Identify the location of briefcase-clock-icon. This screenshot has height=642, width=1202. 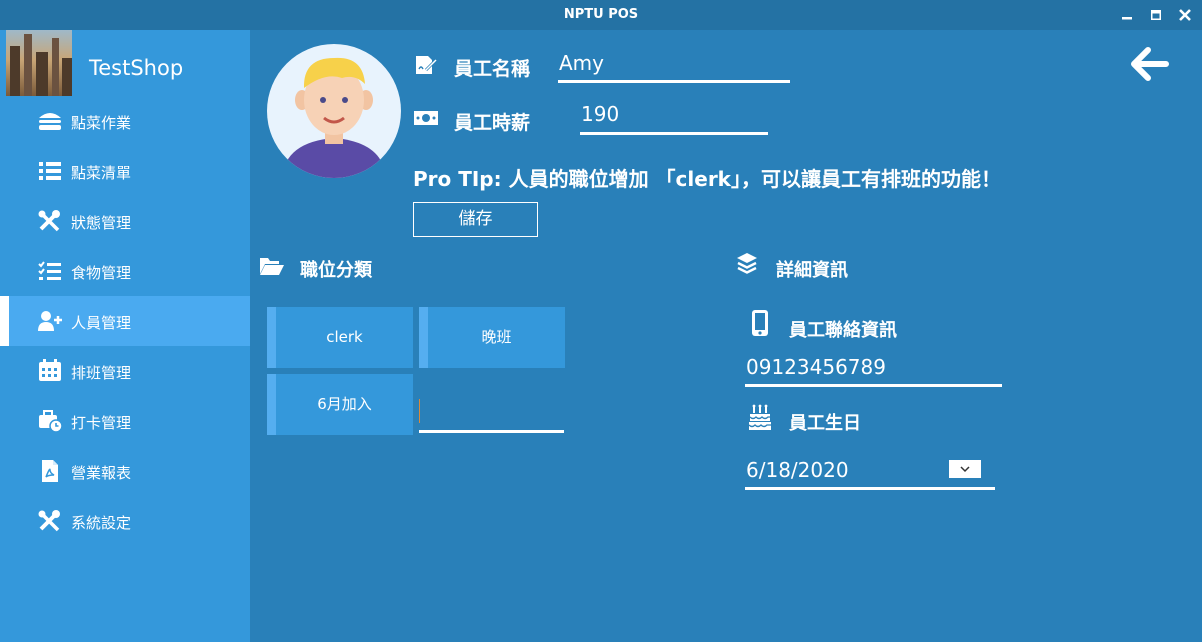
(51, 421).